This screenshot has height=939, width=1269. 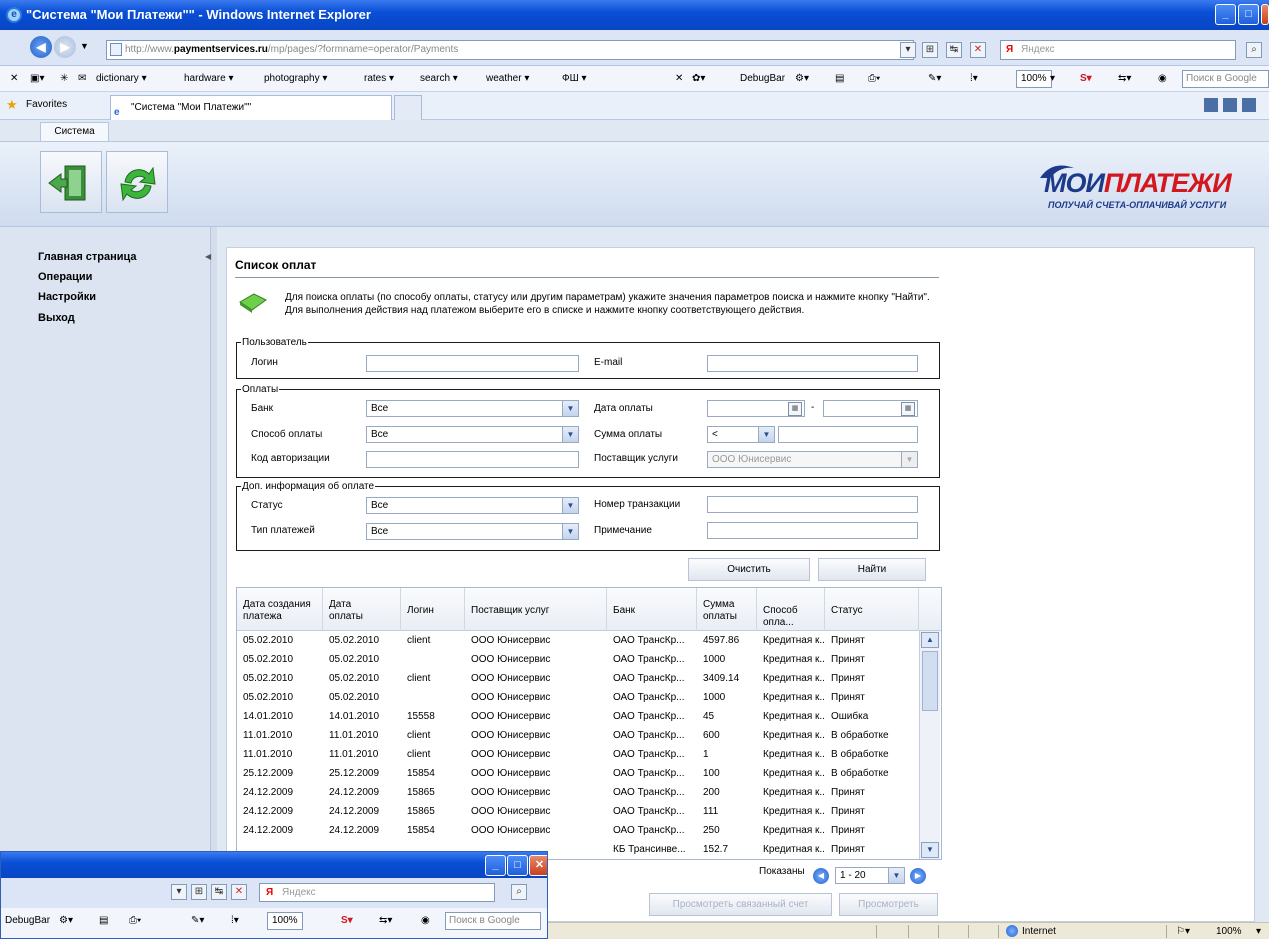 What do you see at coordinates (930, 850) in the screenshot?
I see `scroll-down-icon: ▼` at bounding box center [930, 850].